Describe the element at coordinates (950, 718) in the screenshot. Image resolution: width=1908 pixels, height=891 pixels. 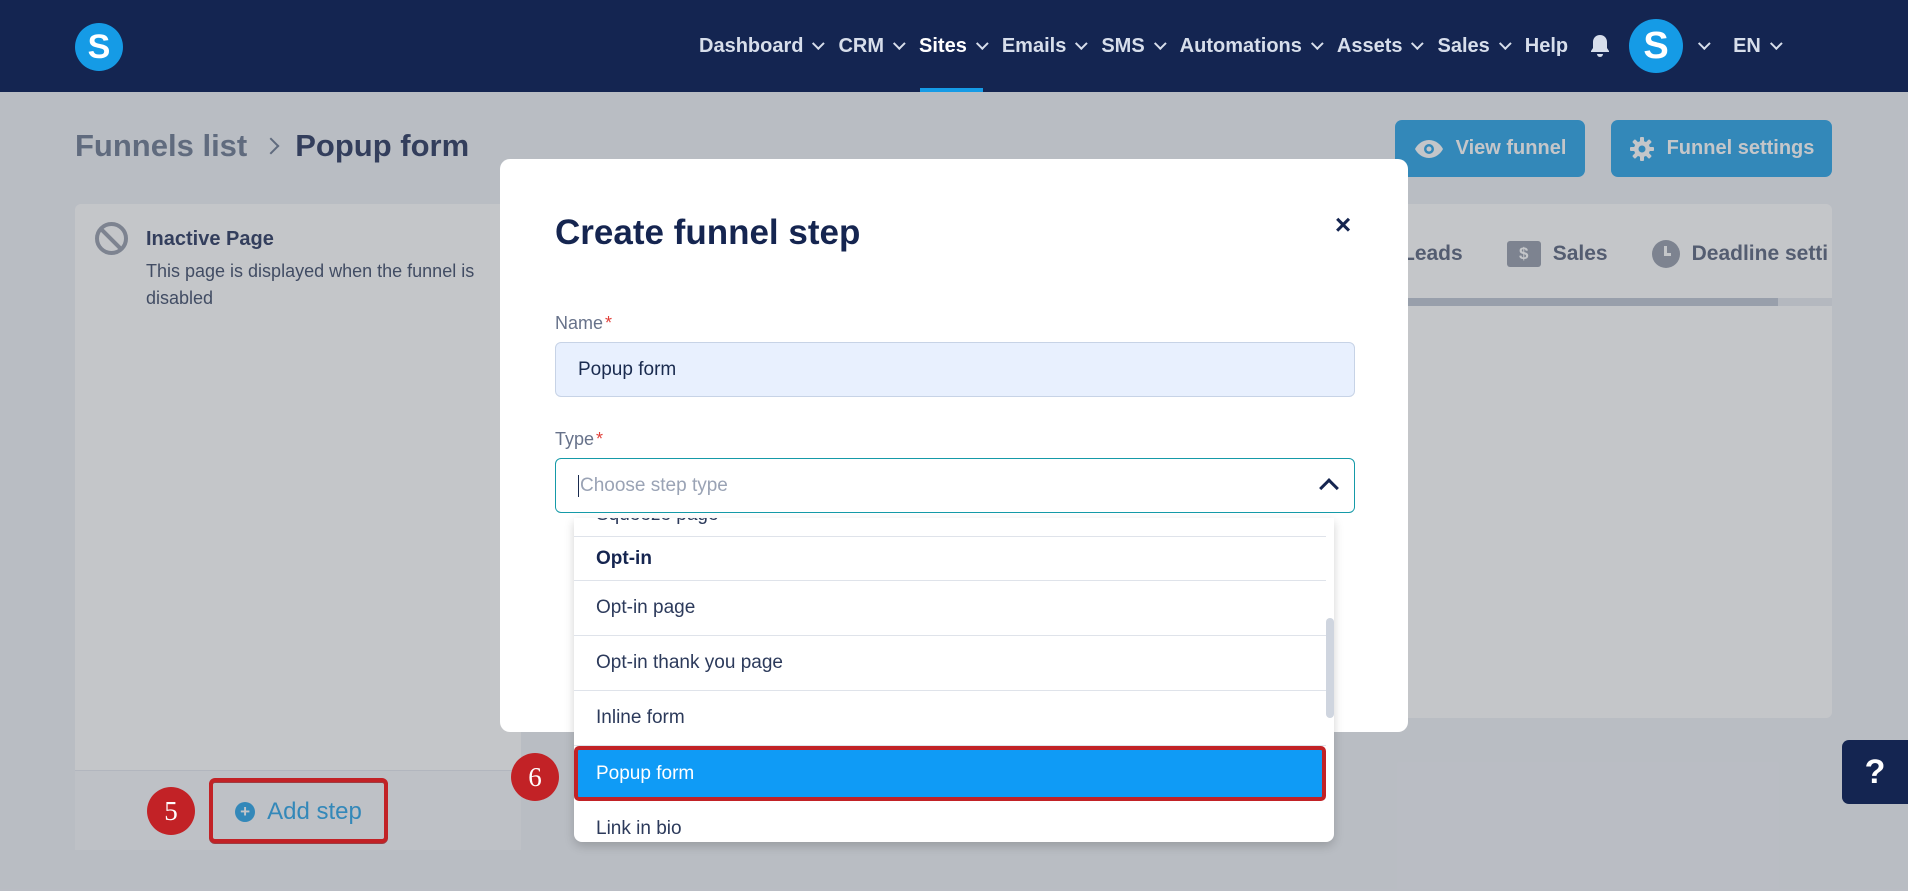
I see `option-inline-form: Inline form` at that location.